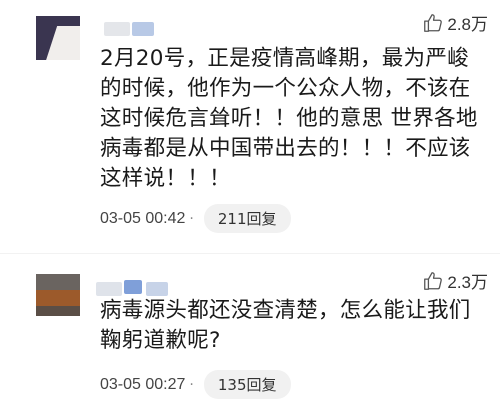 Image resolution: width=500 pixels, height=409 pixels. I want to click on like-count: 2.8万, so click(467, 24).